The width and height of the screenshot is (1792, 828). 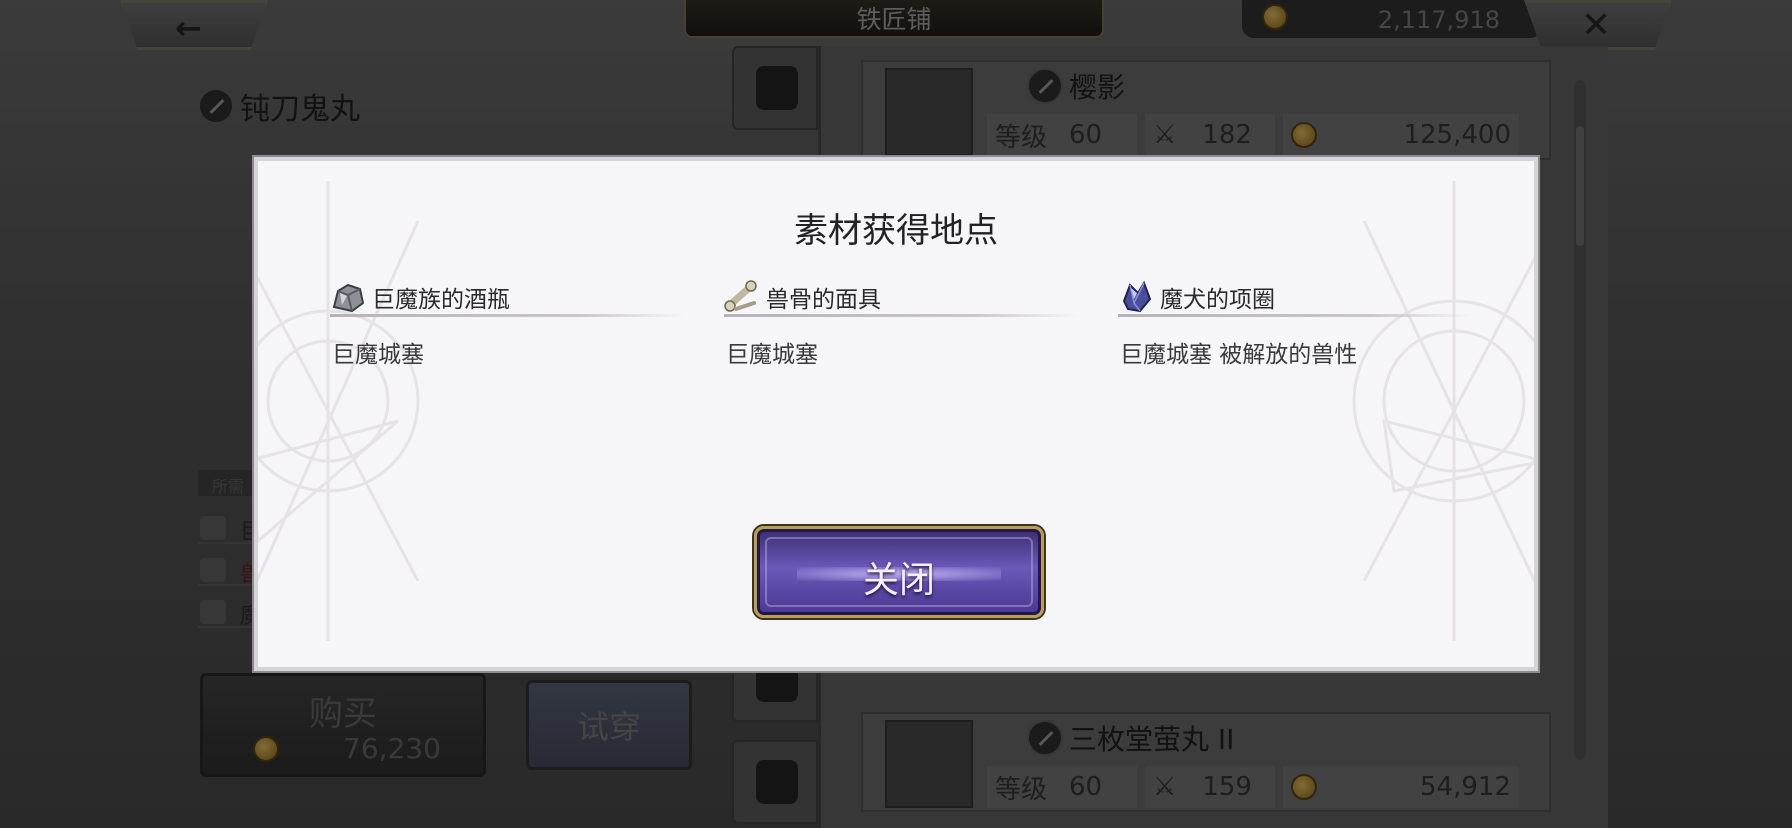 What do you see at coordinates (898, 580) in the screenshot?
I see `close-label: 关闭` at bounding box center [898, 580].